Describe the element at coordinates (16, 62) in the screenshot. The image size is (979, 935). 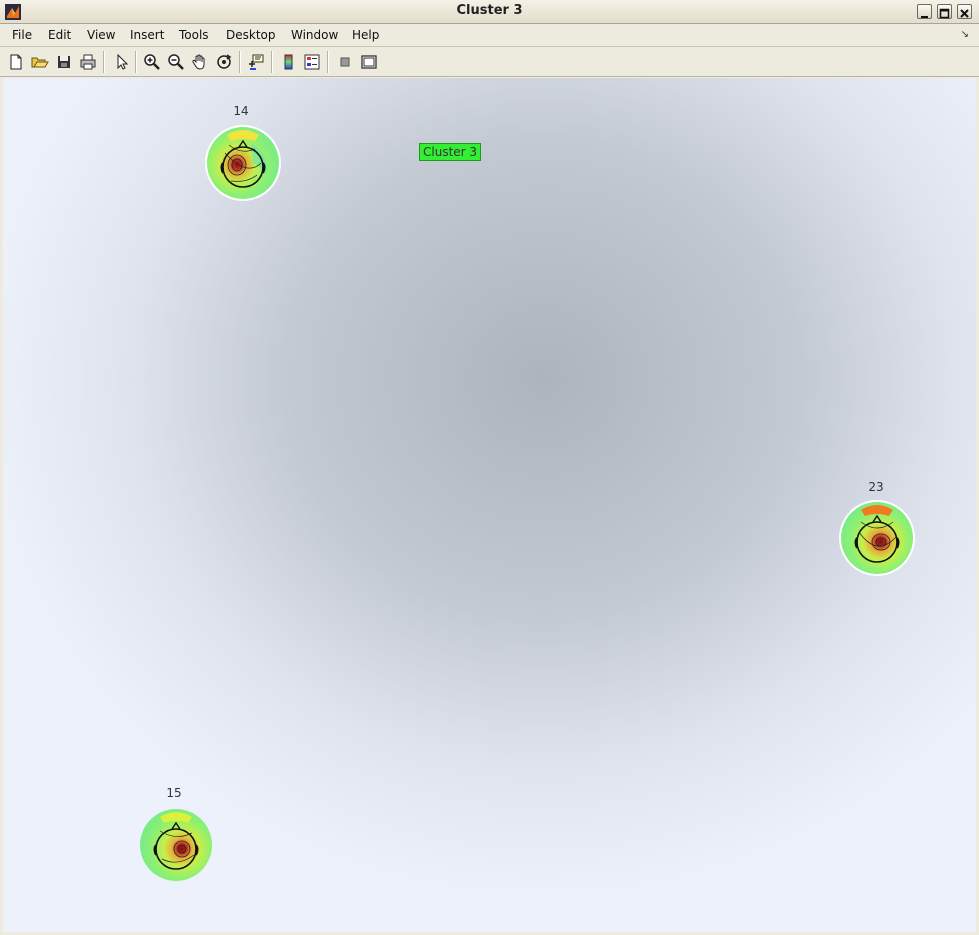
I see `new-file-icon` at that location.